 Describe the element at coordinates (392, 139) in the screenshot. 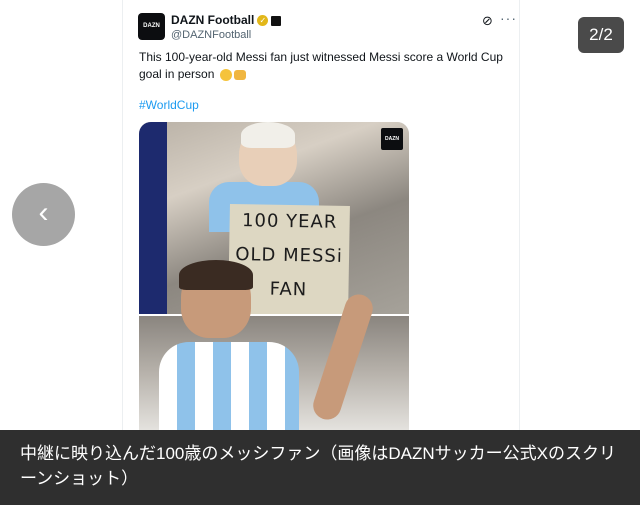

I see `dazn-watermark: DAZN` at that location.